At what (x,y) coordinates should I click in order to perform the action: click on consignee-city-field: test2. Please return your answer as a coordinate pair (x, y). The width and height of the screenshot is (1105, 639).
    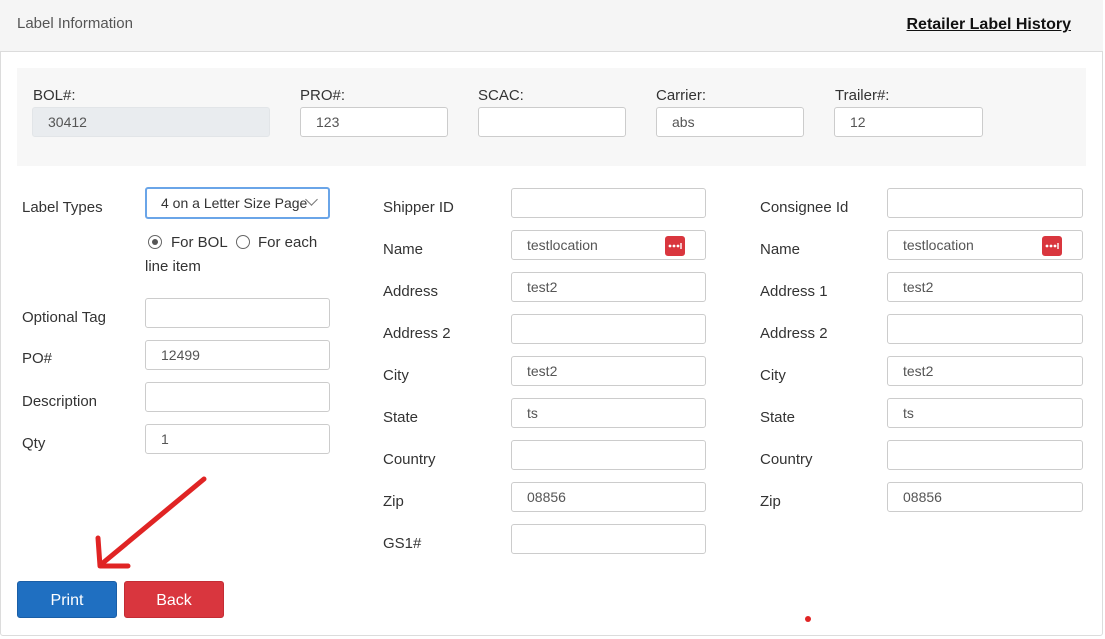
    Looking at the image, I should click on (985, 371).